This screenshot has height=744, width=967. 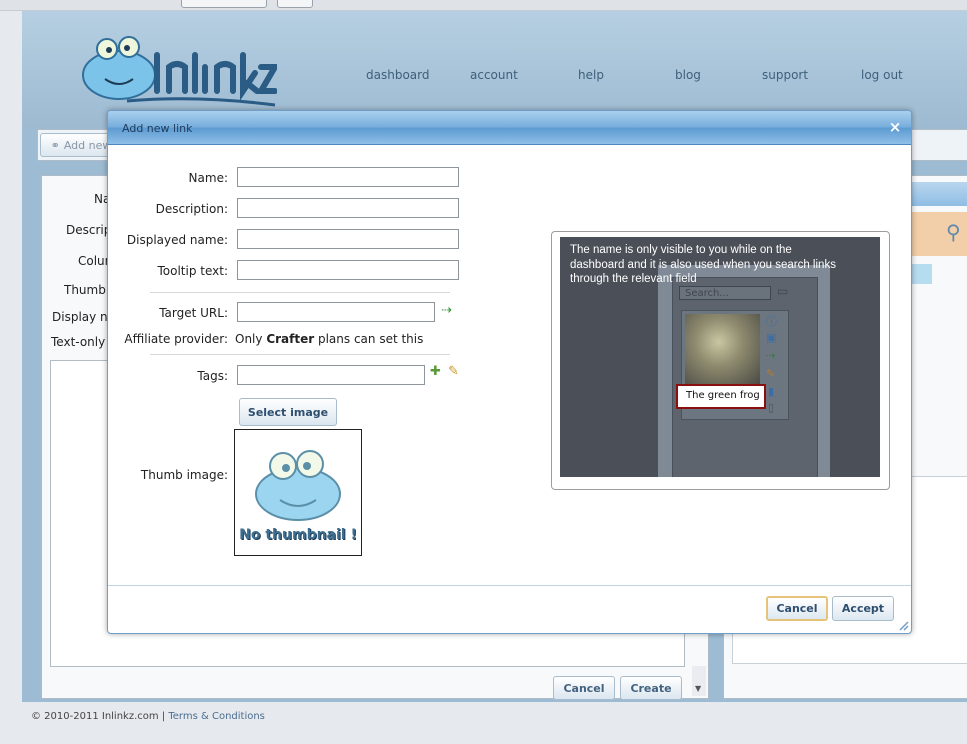 I want to click on displayed-name-input, so click(x=348, y=239).